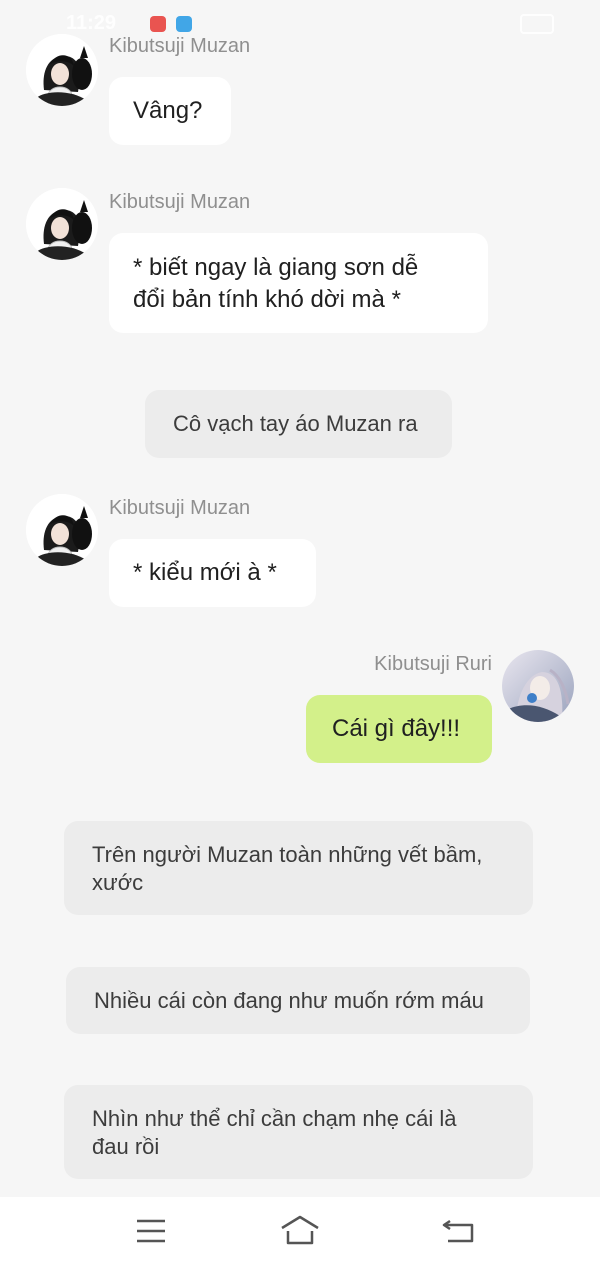  What do you see at coordinates (151, 1231) in the screenshot?
I see `menu-icon` at bounding box center [151, 1231].